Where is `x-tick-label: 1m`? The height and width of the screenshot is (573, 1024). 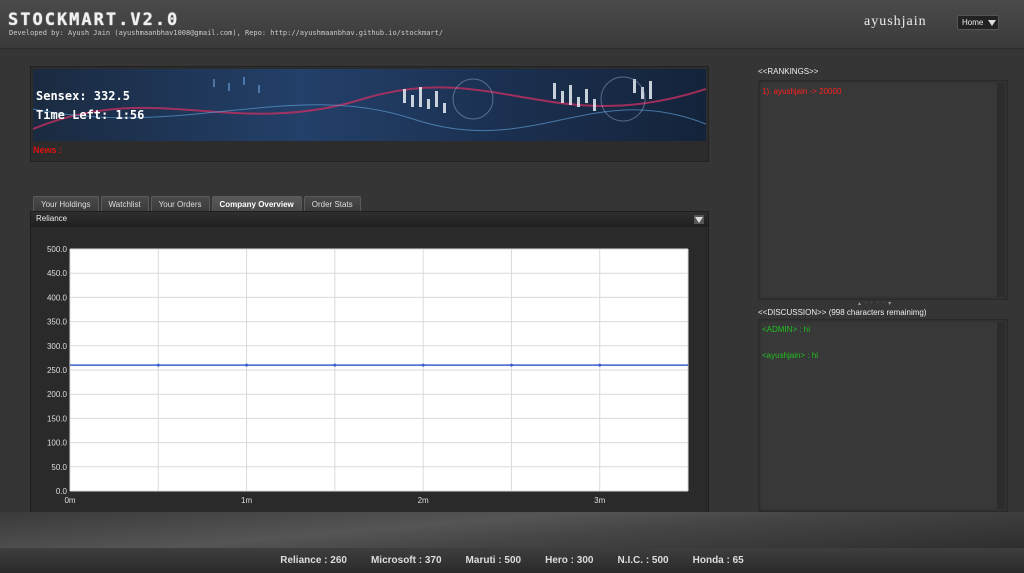 x-tick-label: 1m is located at coordinates (246, 500).